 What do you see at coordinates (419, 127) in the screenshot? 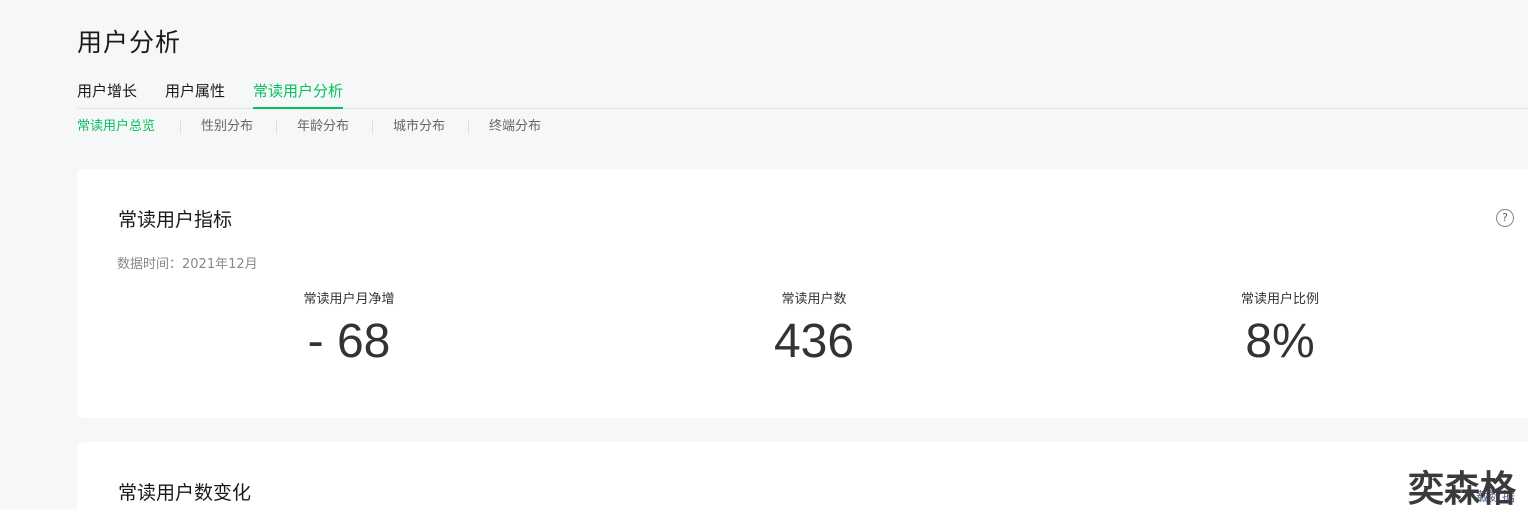
I see `subtab-city: 城市分布` at bounding box center [419, 127].